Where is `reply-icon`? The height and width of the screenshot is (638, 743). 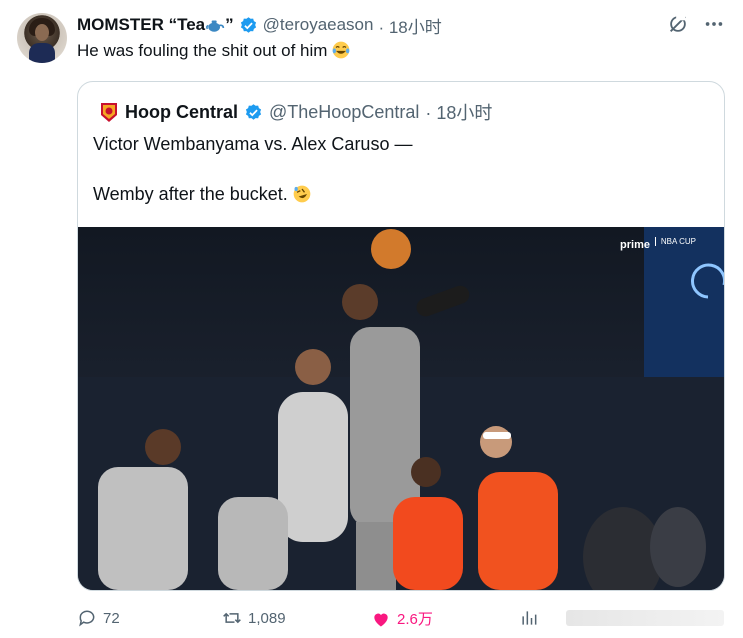 reply-icon is located at coordinates (87, 618).